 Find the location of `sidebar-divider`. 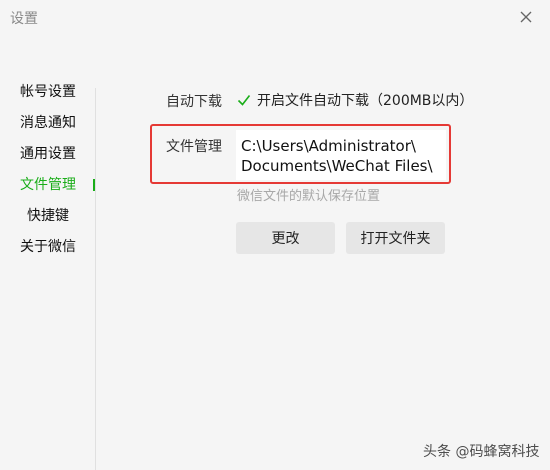

sidebar-divider is located at coordinates (95, 279).